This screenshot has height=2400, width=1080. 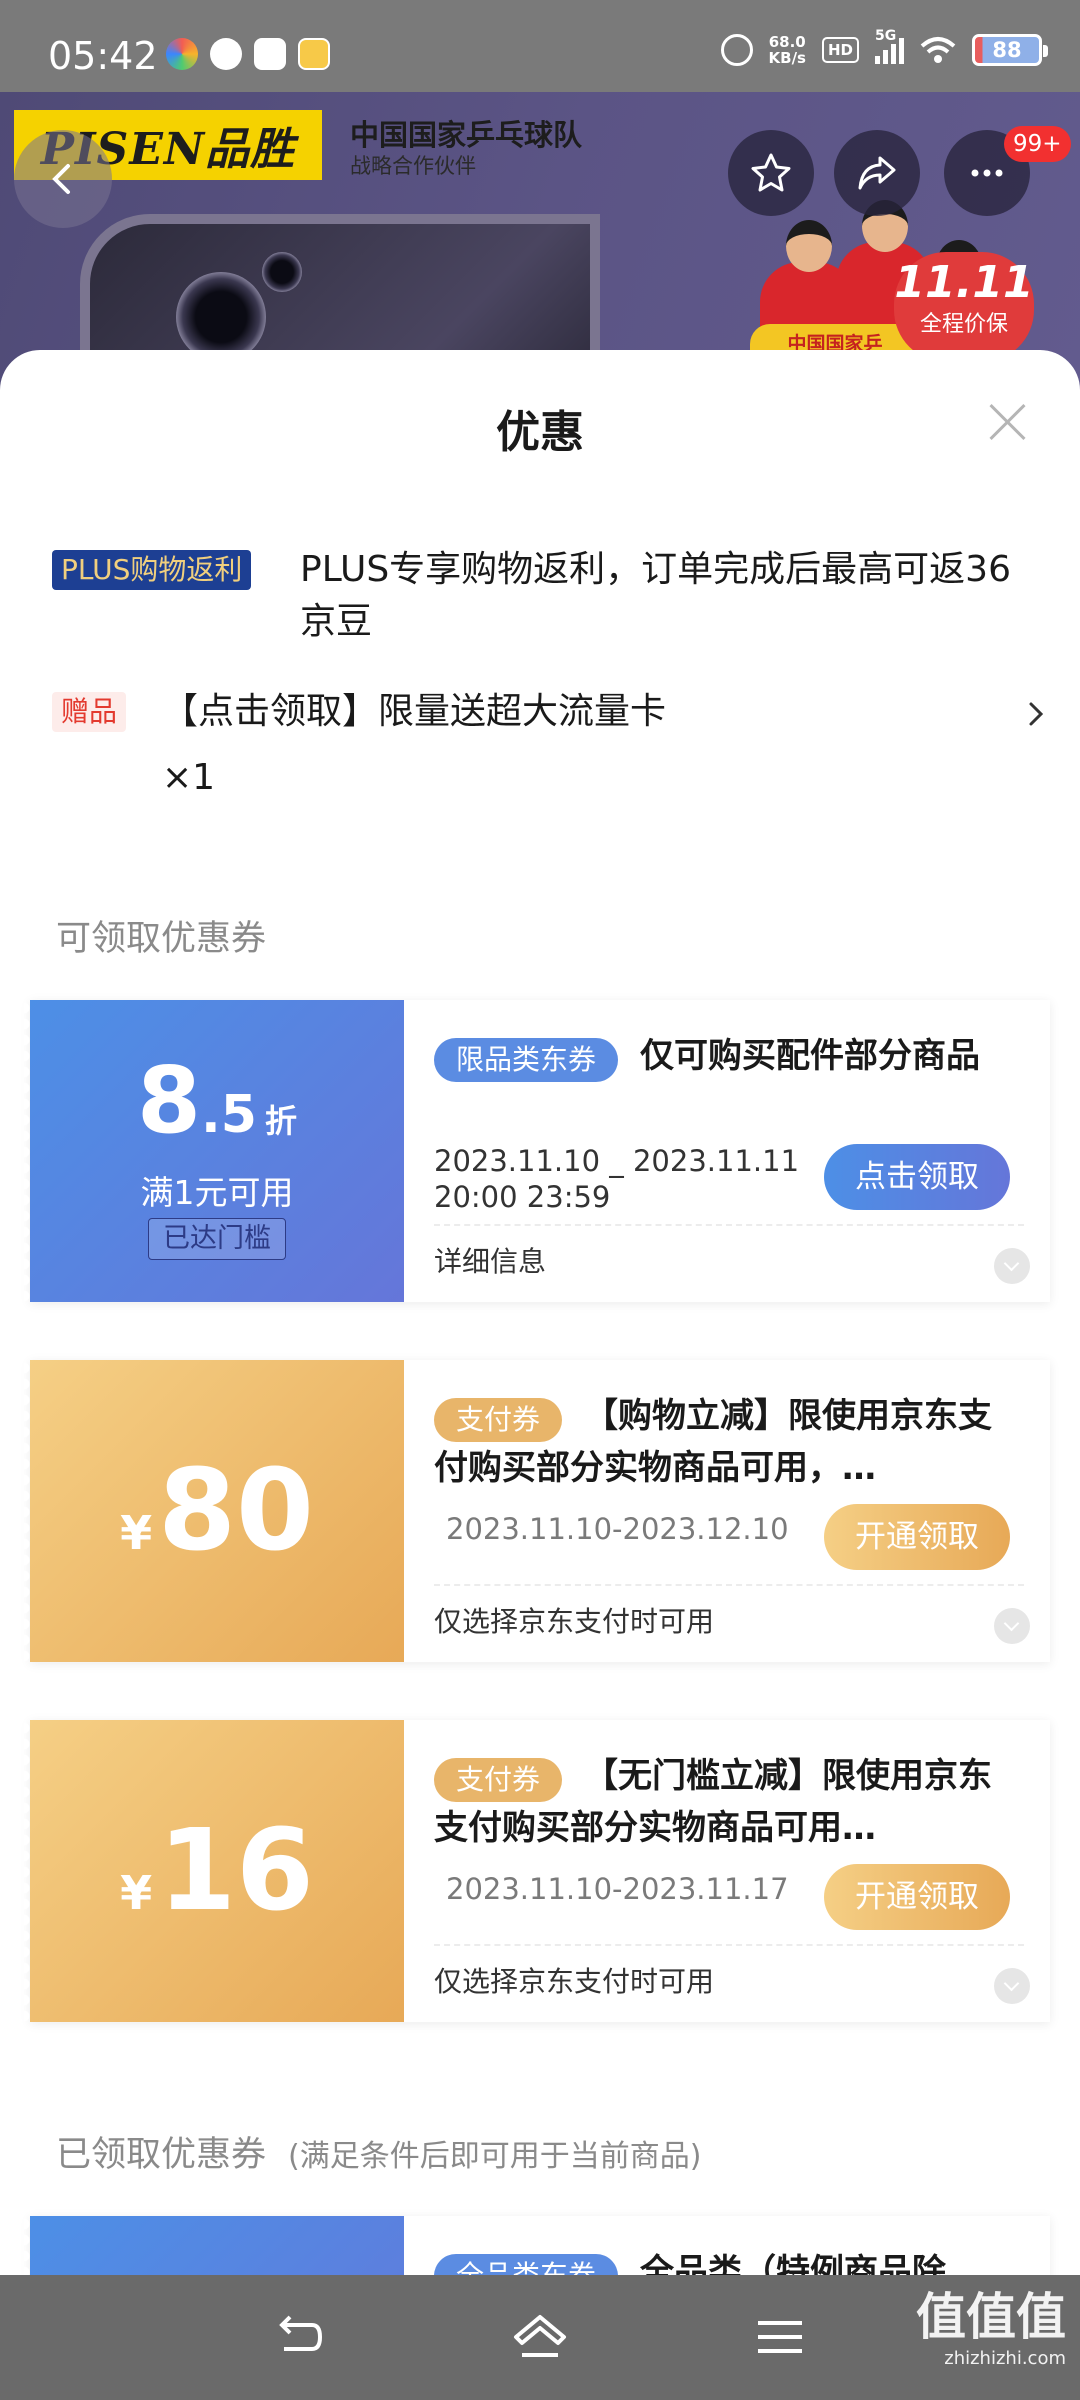 I want to click on discount-integer: 8, so click(x=169, y=1100).